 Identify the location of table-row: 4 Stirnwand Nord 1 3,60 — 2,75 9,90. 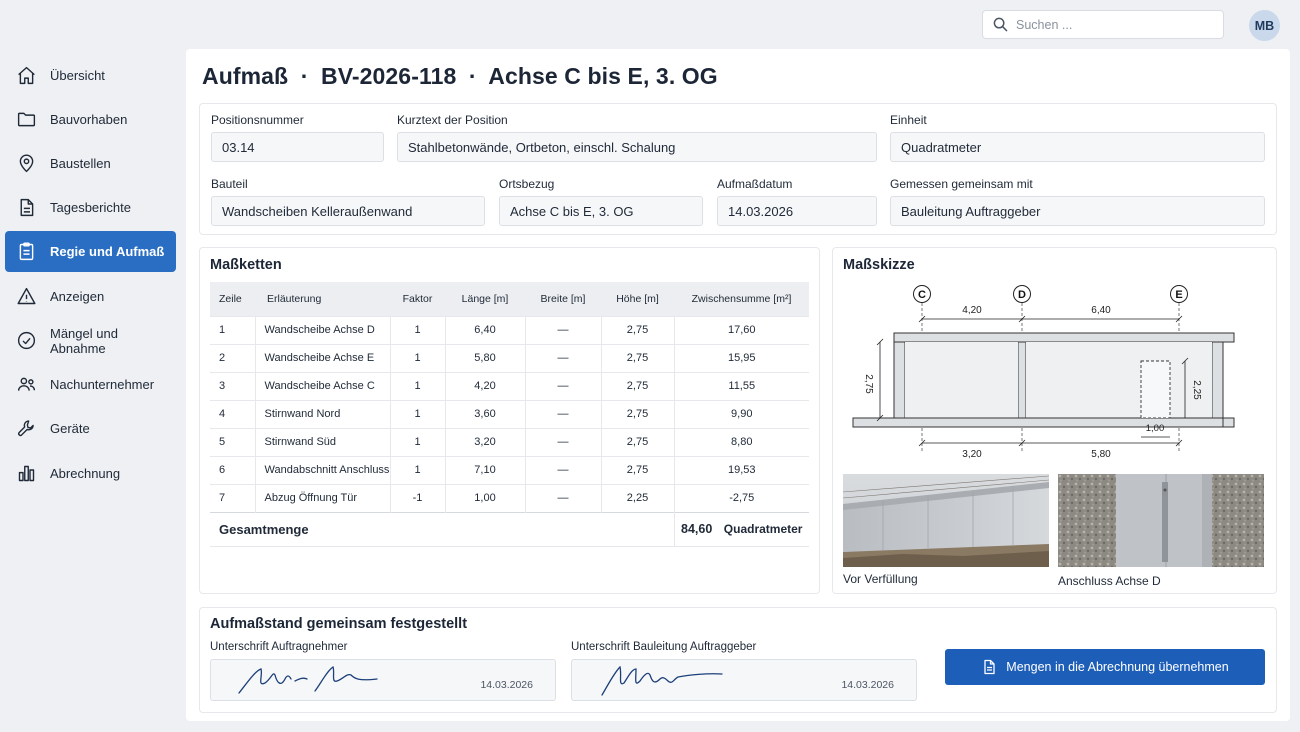
(509, 413).